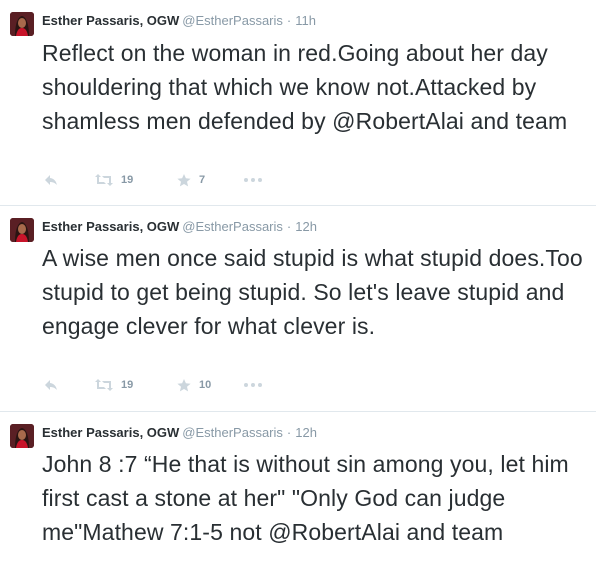 This screenshot has width=596, height=576. What do you see at coordinates (202, 180) in the screenshot?
I see `favorite-count: 7` at bounding box center [202, 180].